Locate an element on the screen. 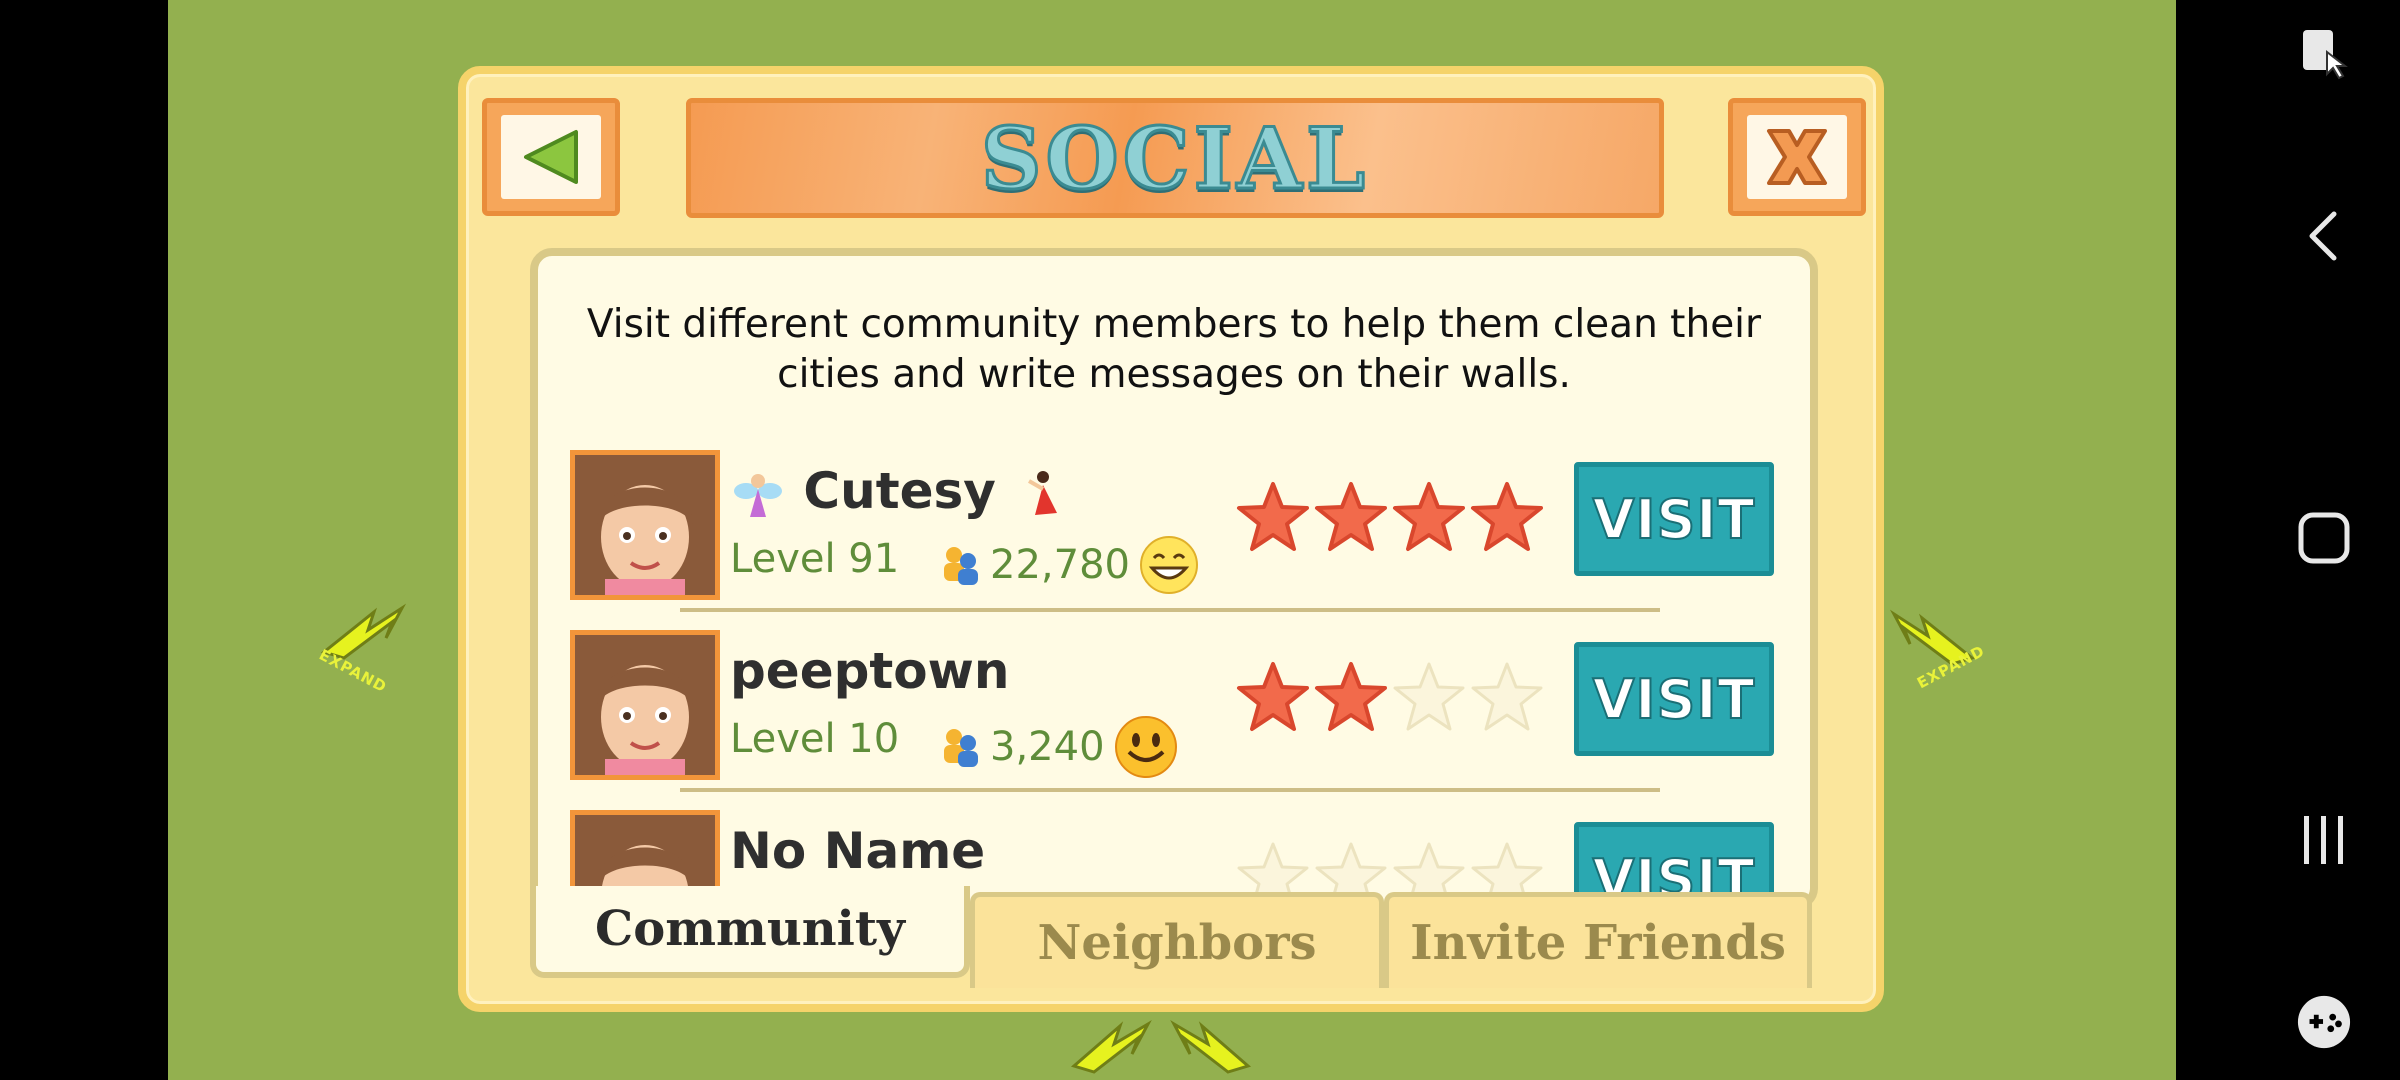 This screenshot has height=1080, width=2400. screenshot-icon is located at coordinates (2324, 54).